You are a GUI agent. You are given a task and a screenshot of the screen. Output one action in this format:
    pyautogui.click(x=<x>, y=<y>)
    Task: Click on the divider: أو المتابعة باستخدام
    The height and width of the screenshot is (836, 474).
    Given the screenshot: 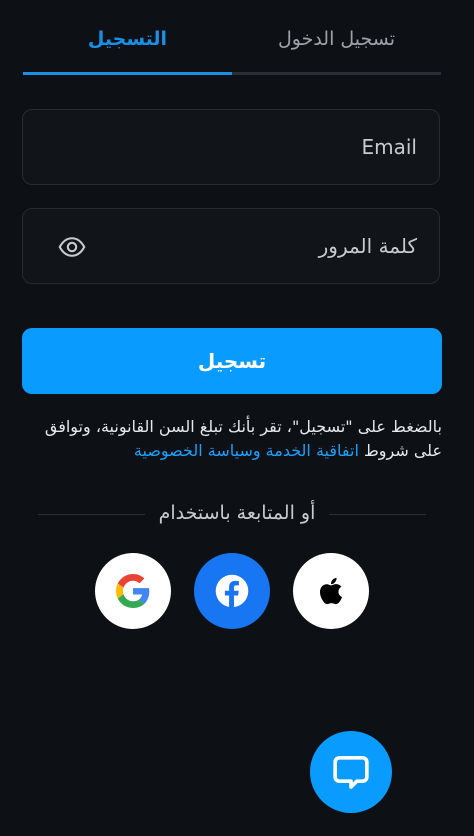 What is the action you would take?
    pyautogui.click(x=237, y=513)
    